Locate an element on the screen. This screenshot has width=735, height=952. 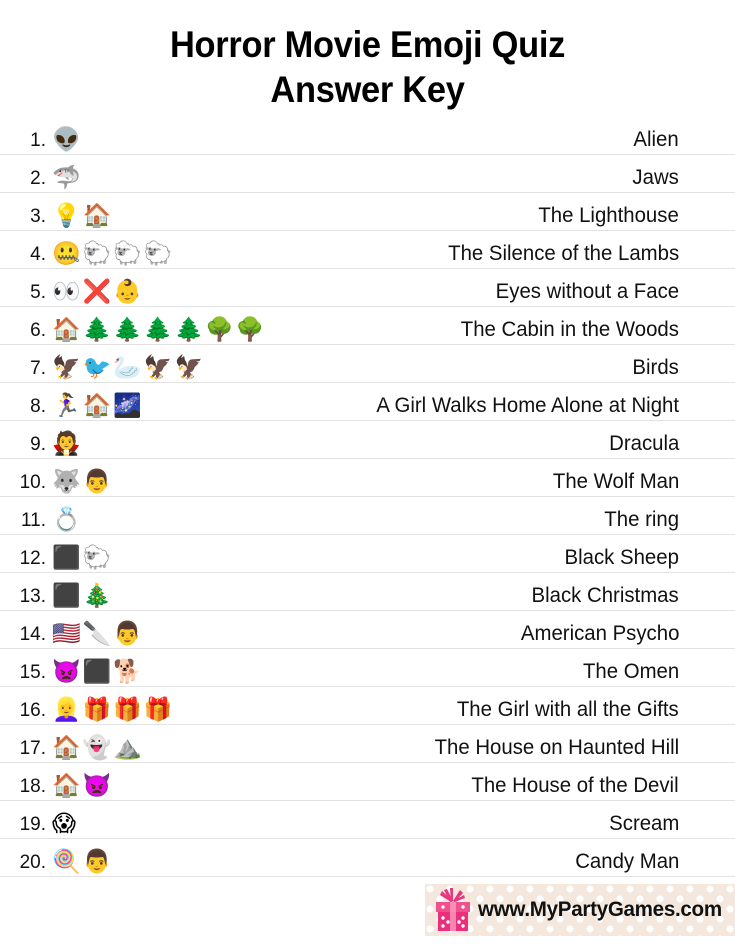
row-answer-text: The Cabin in the Woods is located at coordinates (569, 329).